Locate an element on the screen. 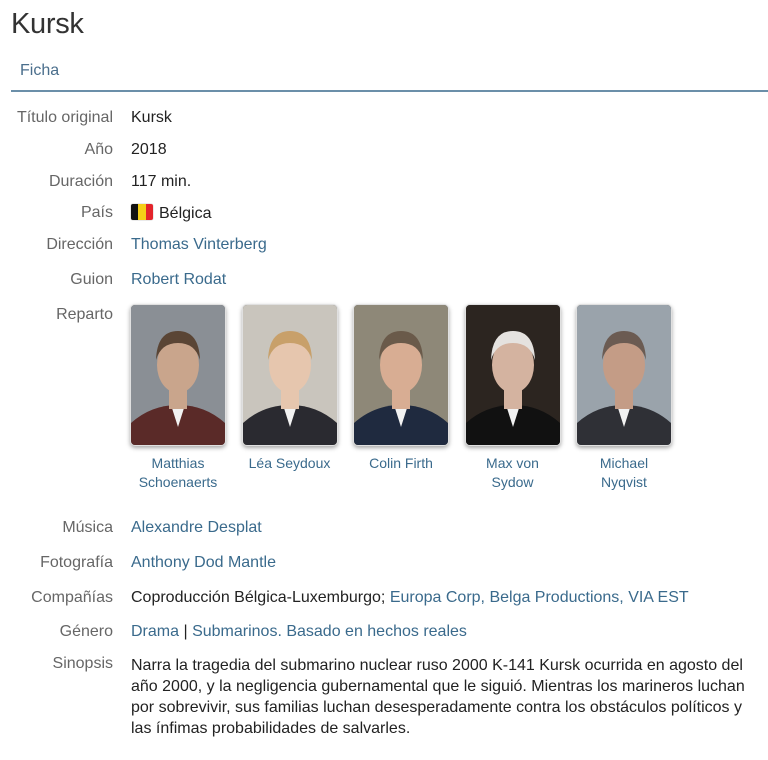 The image size is (768, 760). cast-name-line: Michael is located at coordinates (624, 463).